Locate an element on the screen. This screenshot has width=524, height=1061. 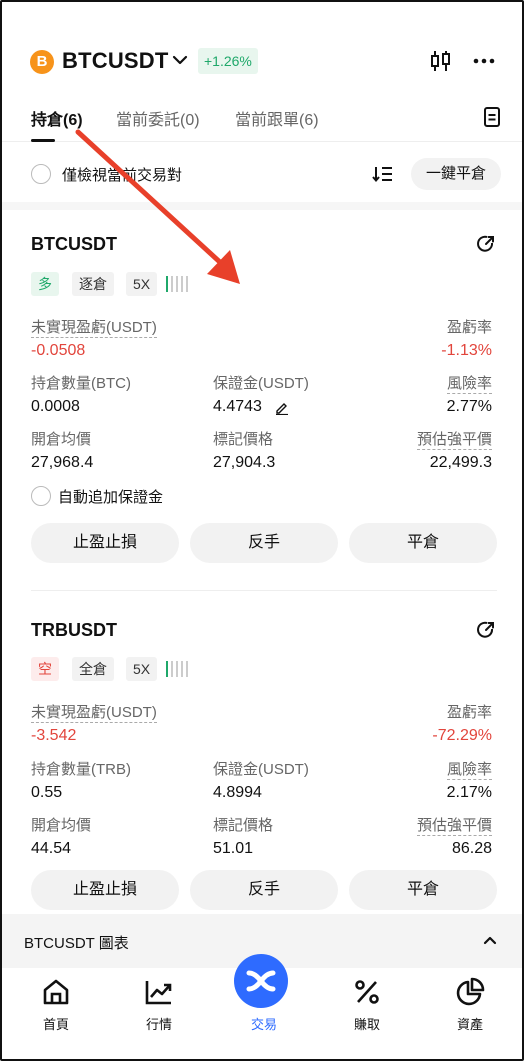
entry-price-value: 27,968.4 is located at coordinates (62, 462).